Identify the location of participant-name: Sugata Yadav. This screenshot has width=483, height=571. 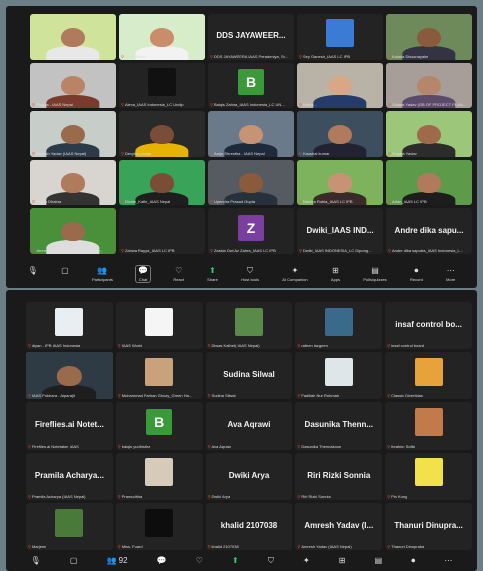
(404, 153).